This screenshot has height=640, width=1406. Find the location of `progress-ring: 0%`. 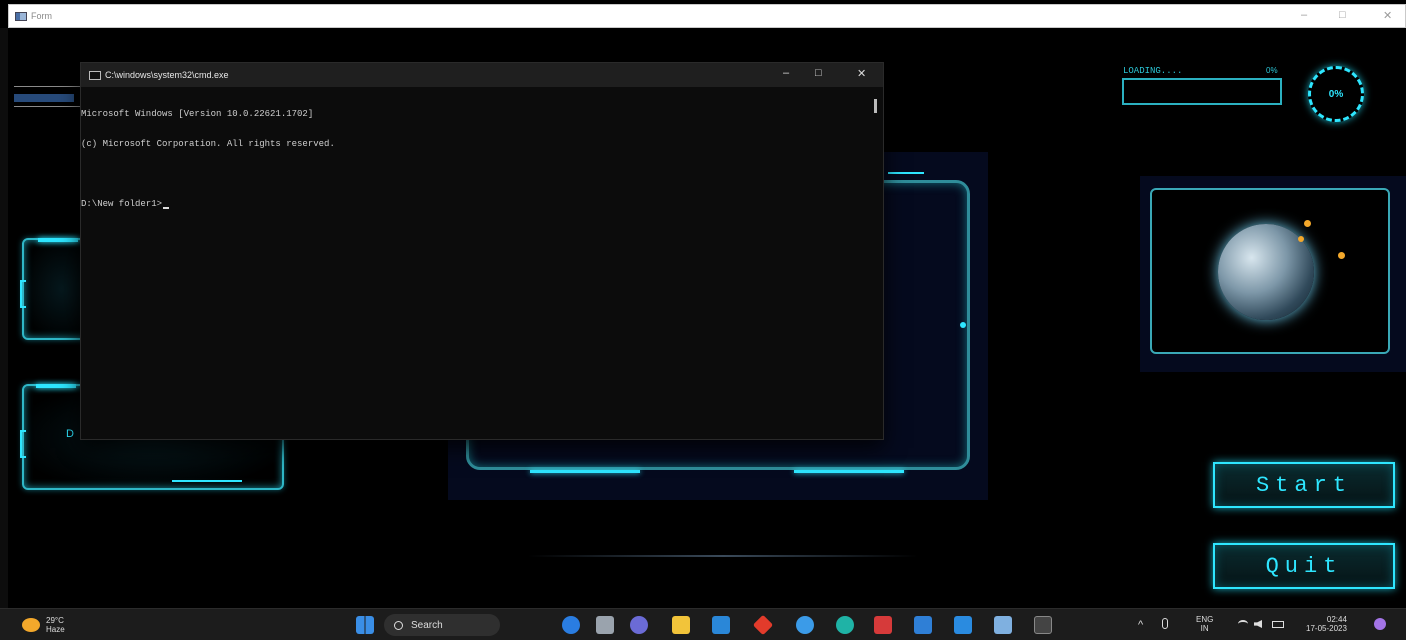

progress-ring: 0% is located at coordinates (1336, 94).